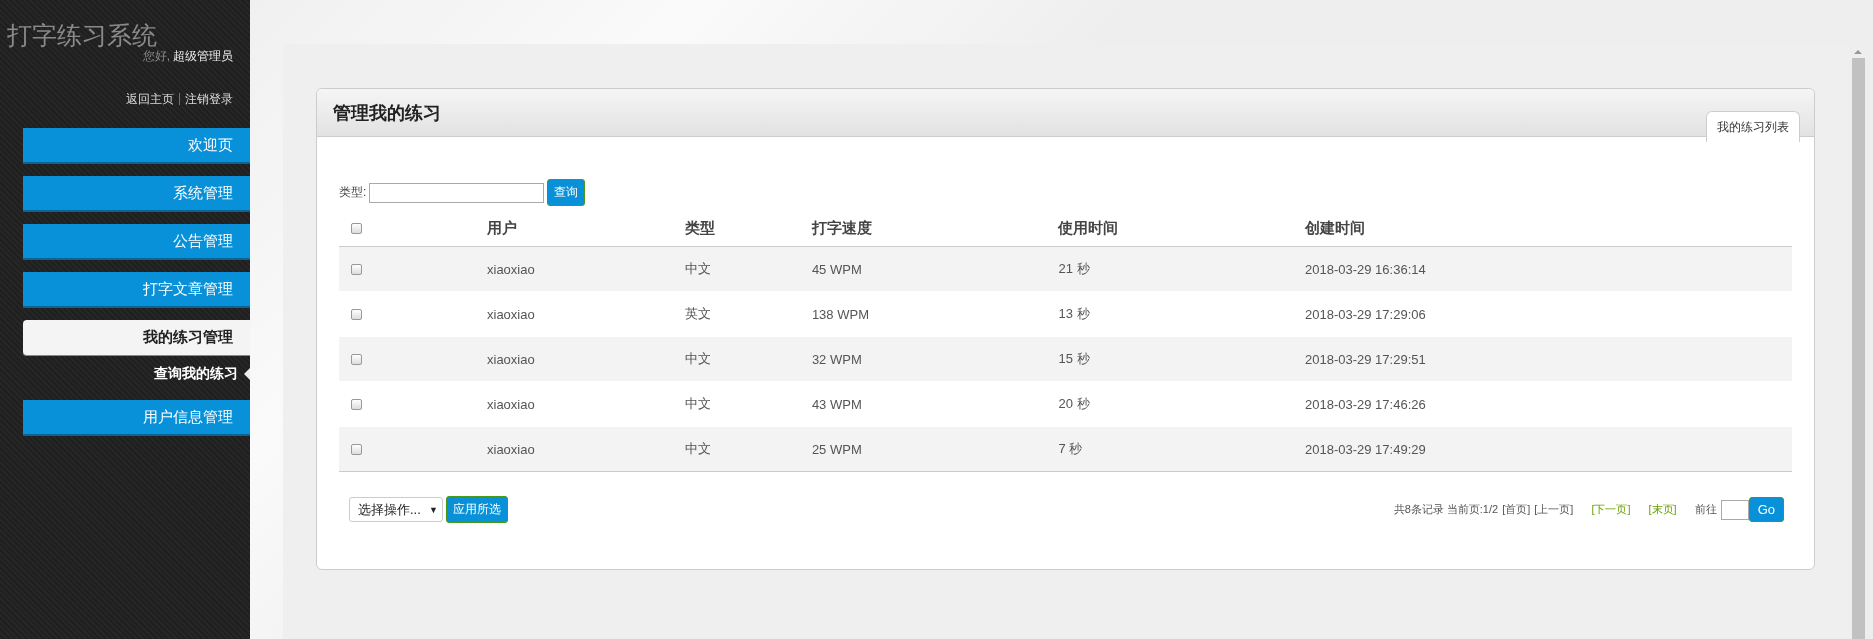 This screenshot has width=1873, height=639. Describe the element at coordinates (836, 359) in the screenshot. I see `table-cell: 32 WPM` at that location.